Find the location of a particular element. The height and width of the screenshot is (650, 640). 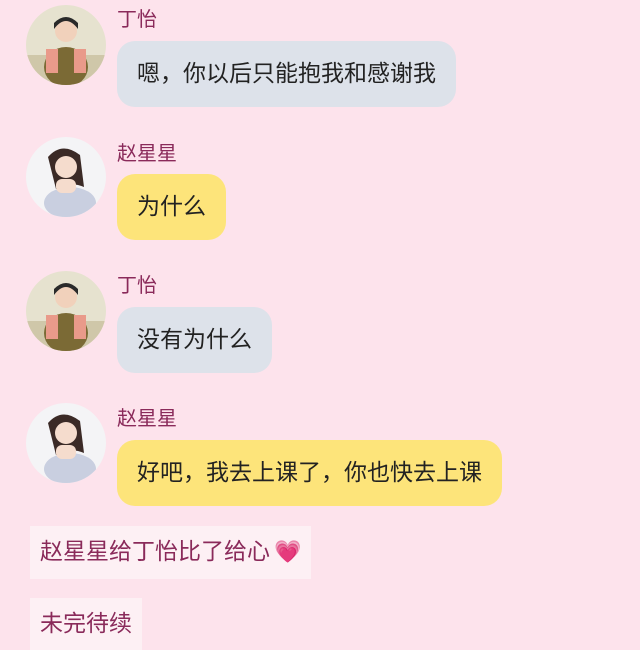

message-bubble: 为什么 is located at coordinates (171, 207).